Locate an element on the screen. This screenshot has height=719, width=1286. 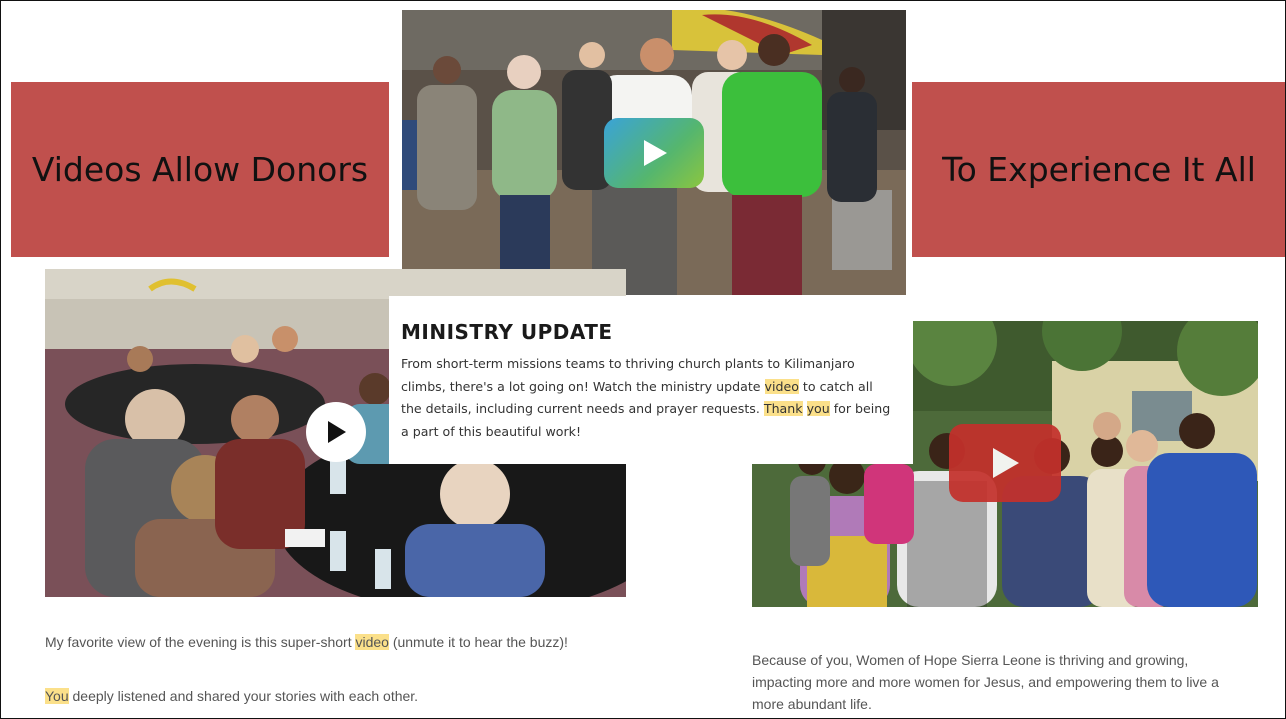
market-play-button is located at coordinates (654, 153).